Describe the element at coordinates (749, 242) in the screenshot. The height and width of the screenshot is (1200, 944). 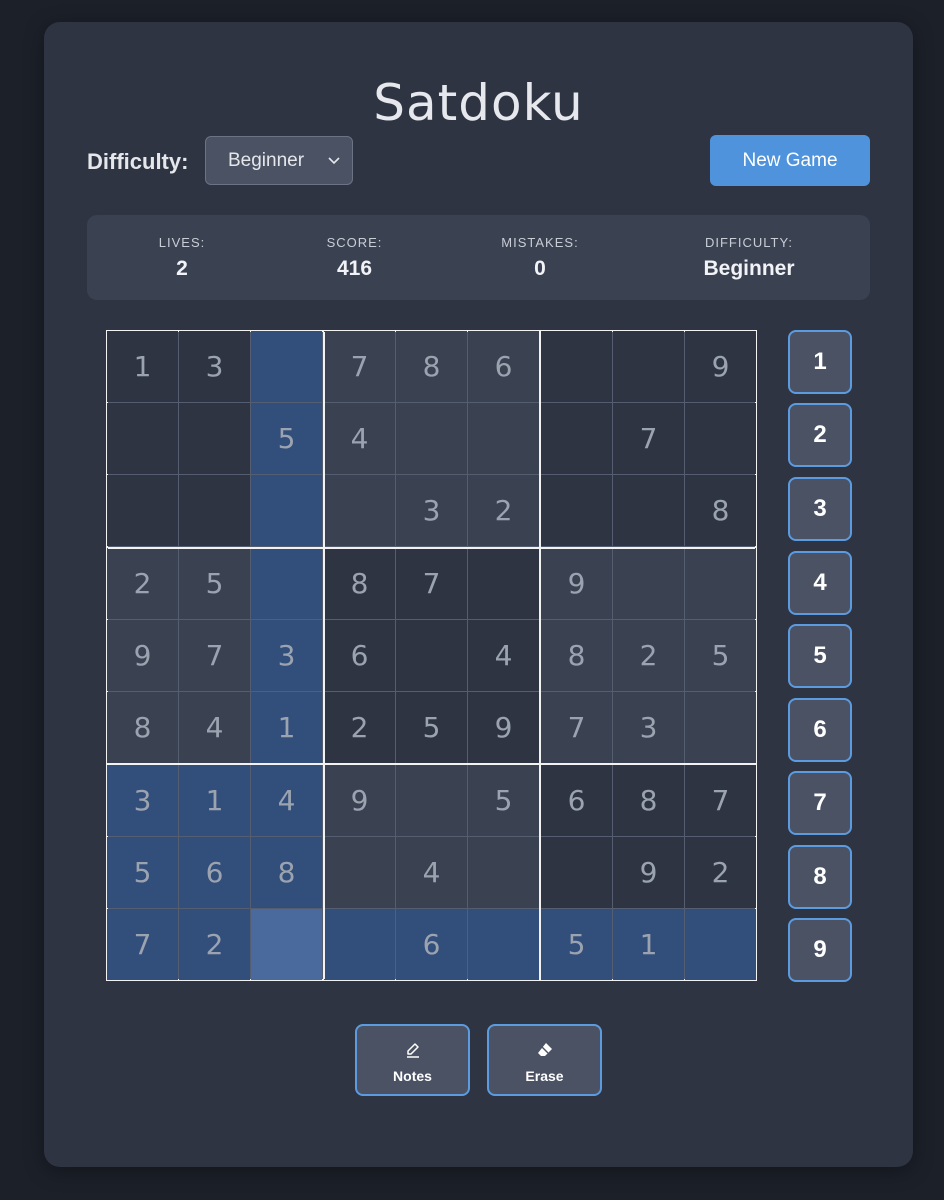
I see `stat-label: DIFFICULTY:` at that location.